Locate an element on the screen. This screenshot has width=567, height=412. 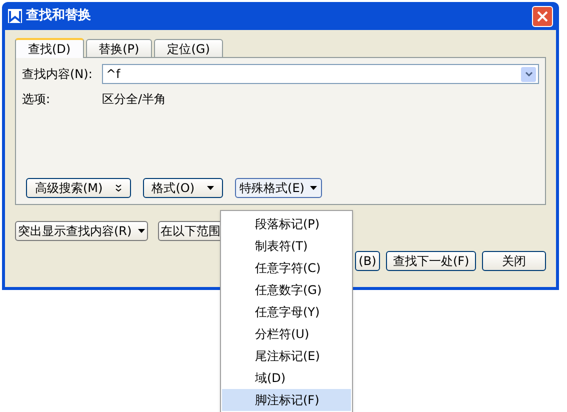
highlight-button: 突出显示查找内容(R) is located at coordinates (81, 231).